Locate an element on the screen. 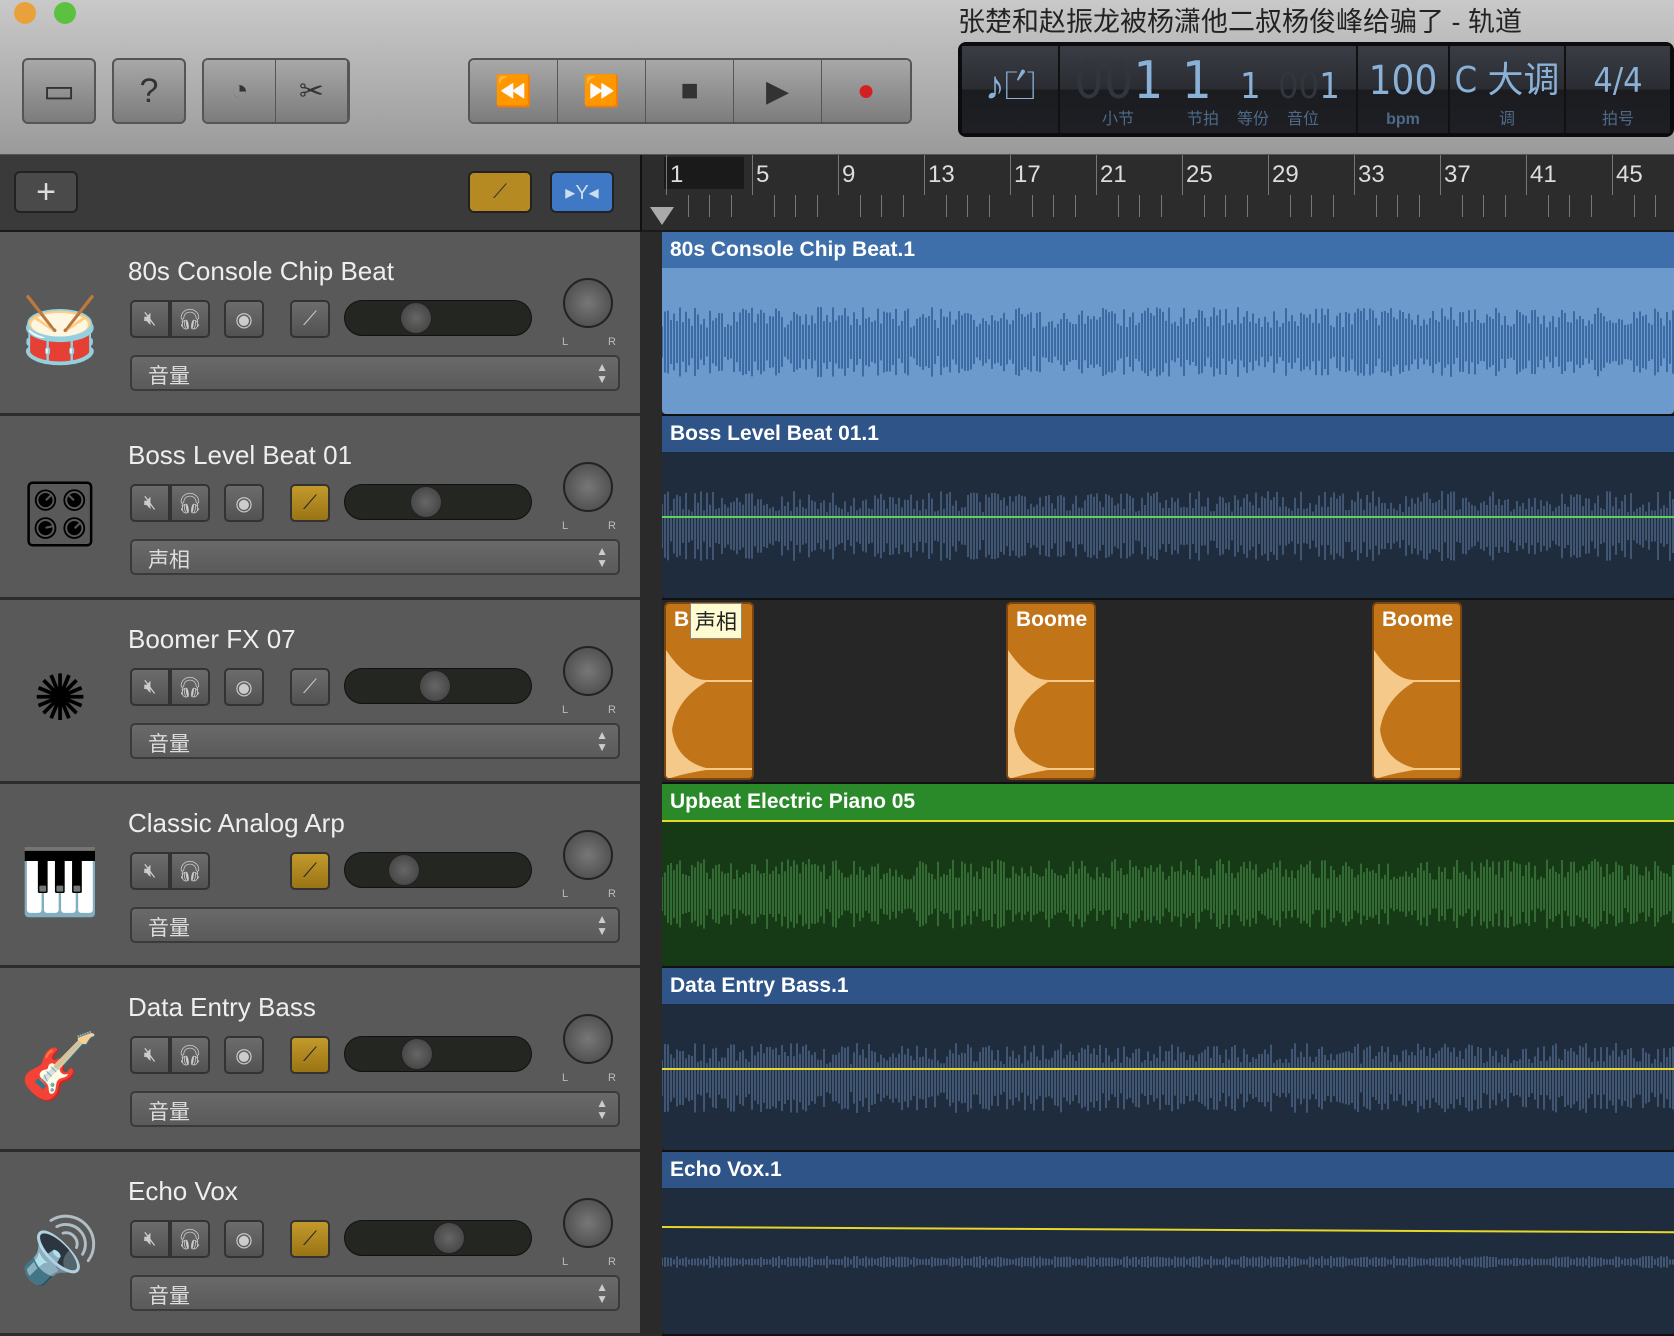 The image size is (1674, 1336). track-header: 🔊 Echo Vox 🔇︎ 🎧︎ ◉ ⟋ L R 音量 ▲ ▼ is located at coordinates (320, 1244).